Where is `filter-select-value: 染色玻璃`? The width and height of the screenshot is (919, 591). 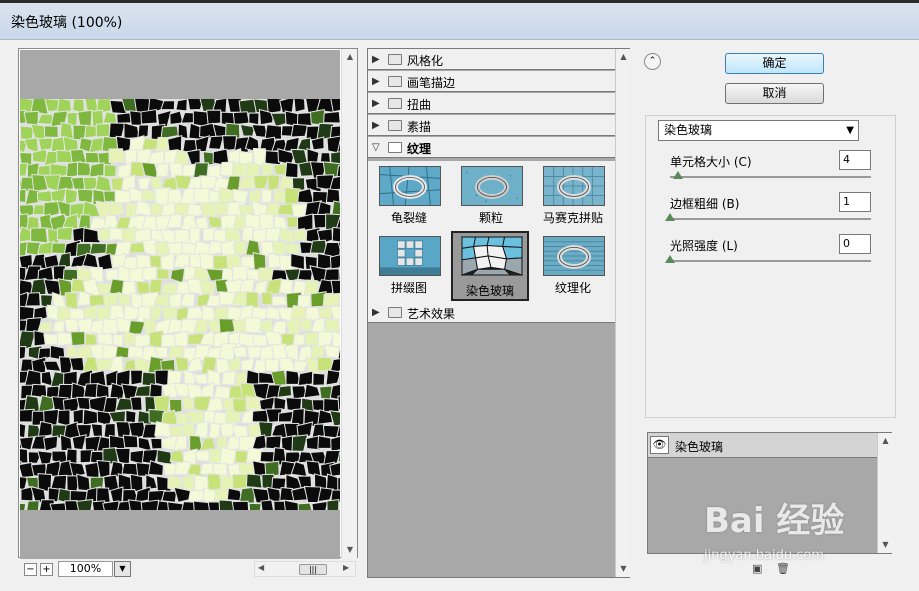 filter-select-value: 染色玻璃 is located at coordinates (688, 130).